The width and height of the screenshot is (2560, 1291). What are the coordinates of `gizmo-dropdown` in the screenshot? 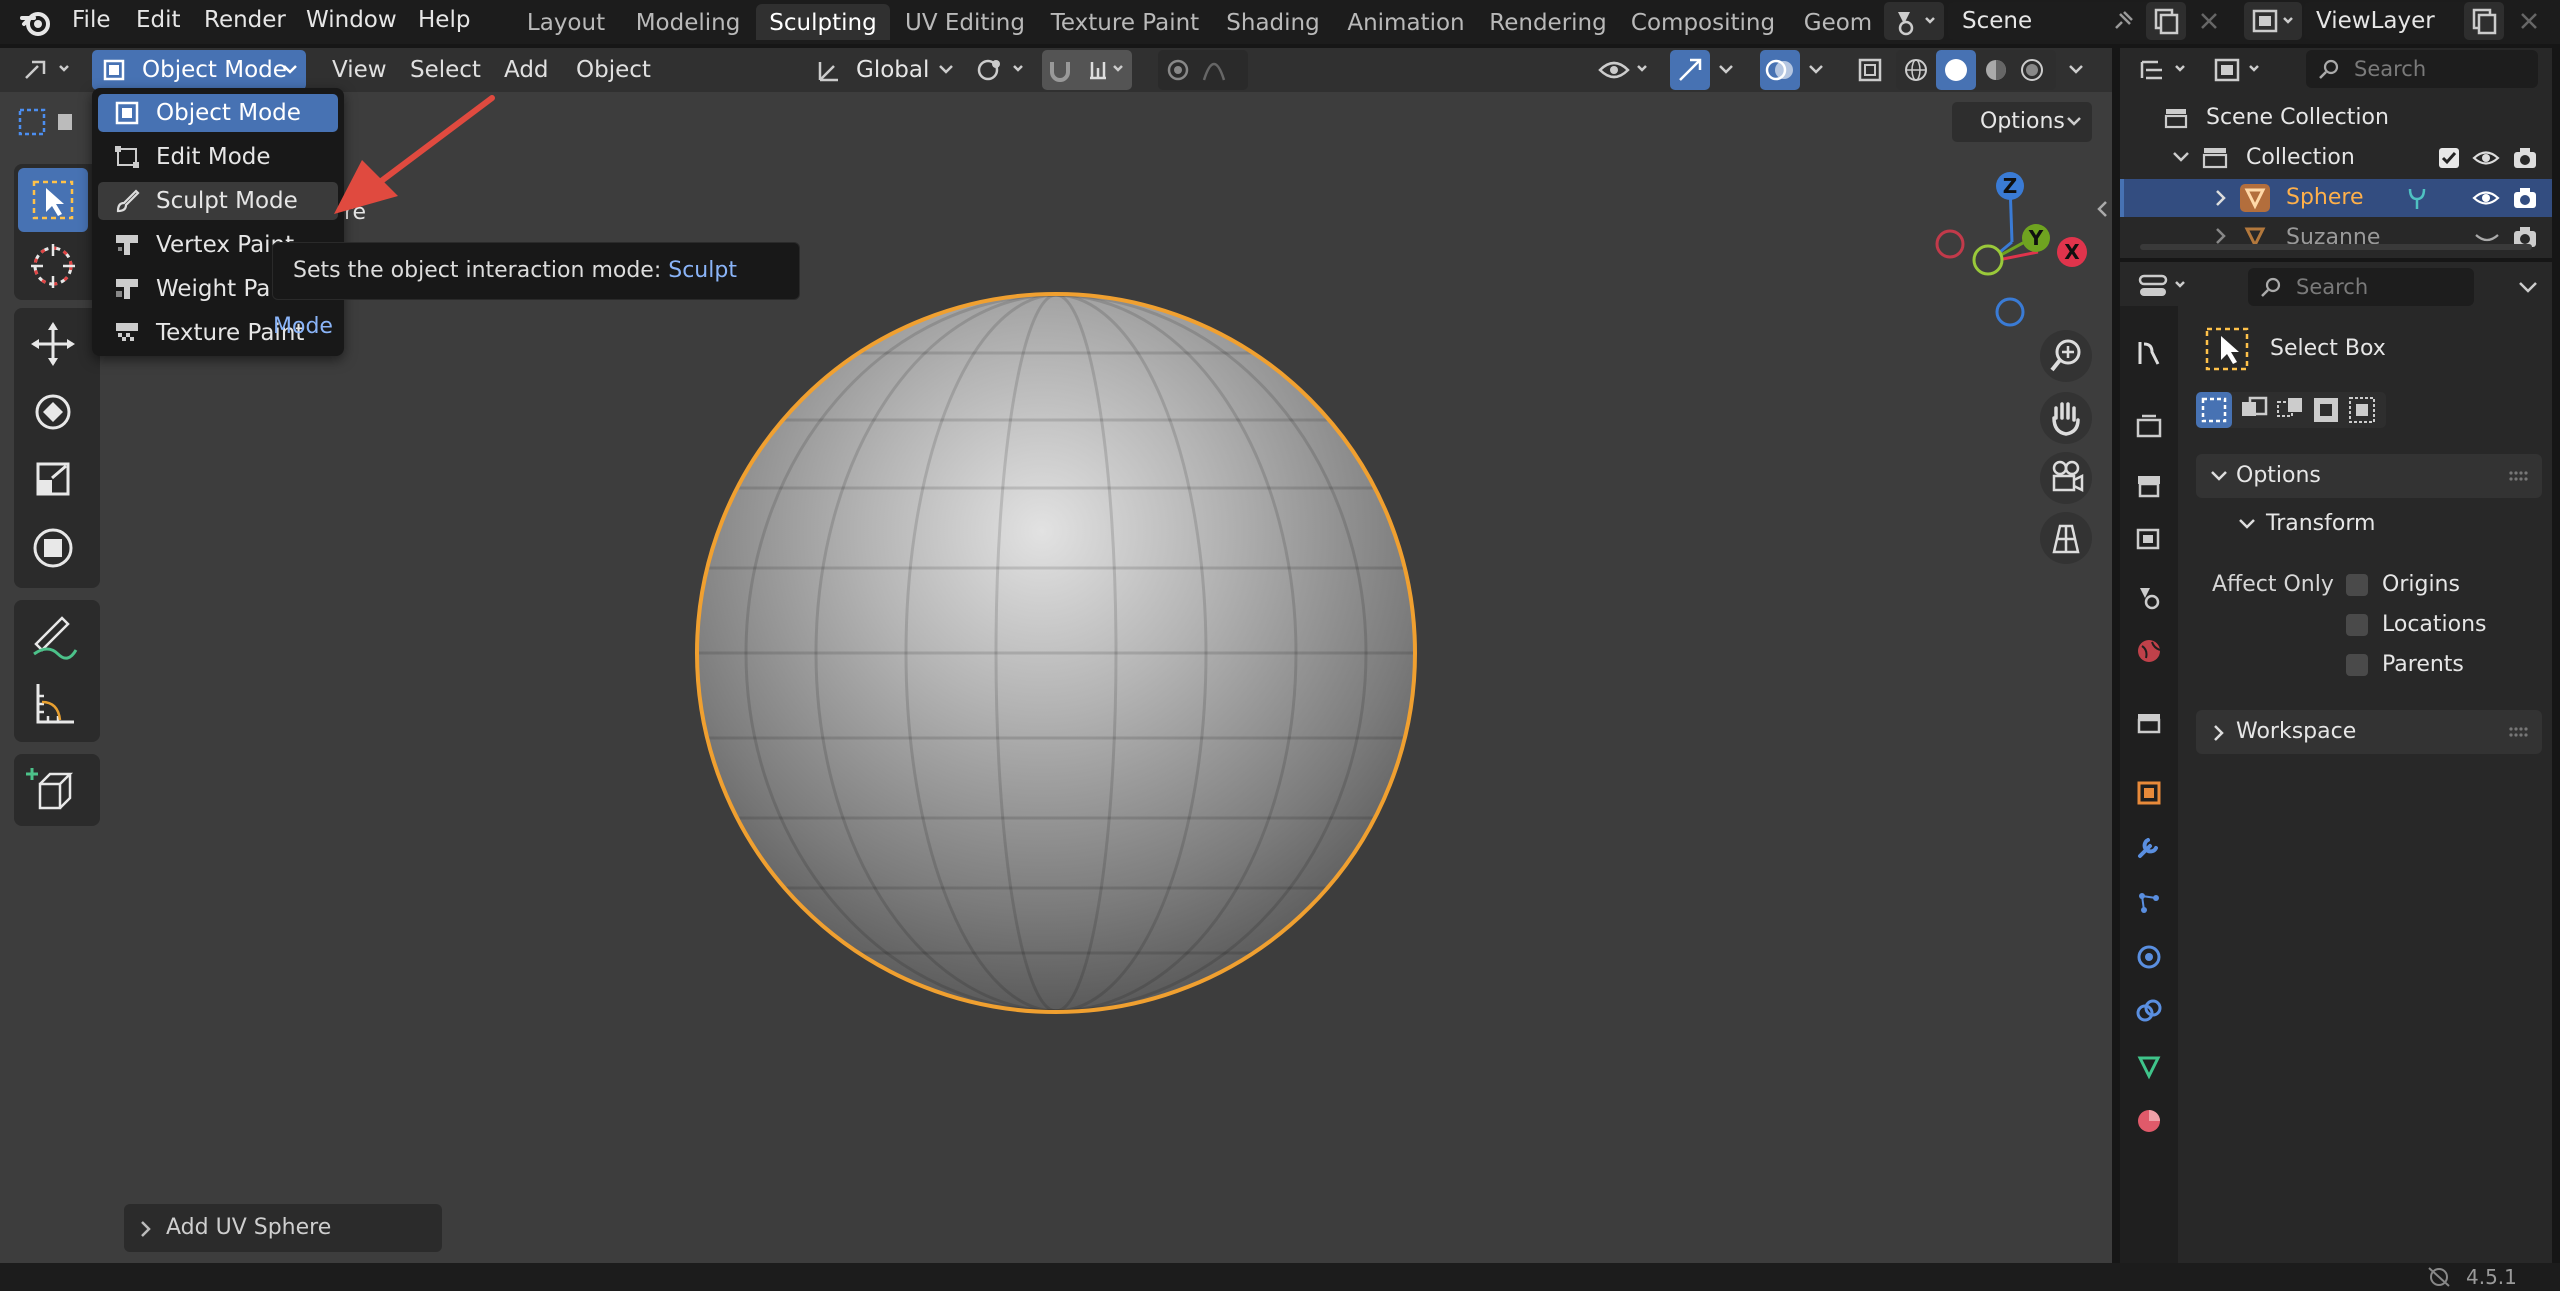 It's located at (1726, 70).